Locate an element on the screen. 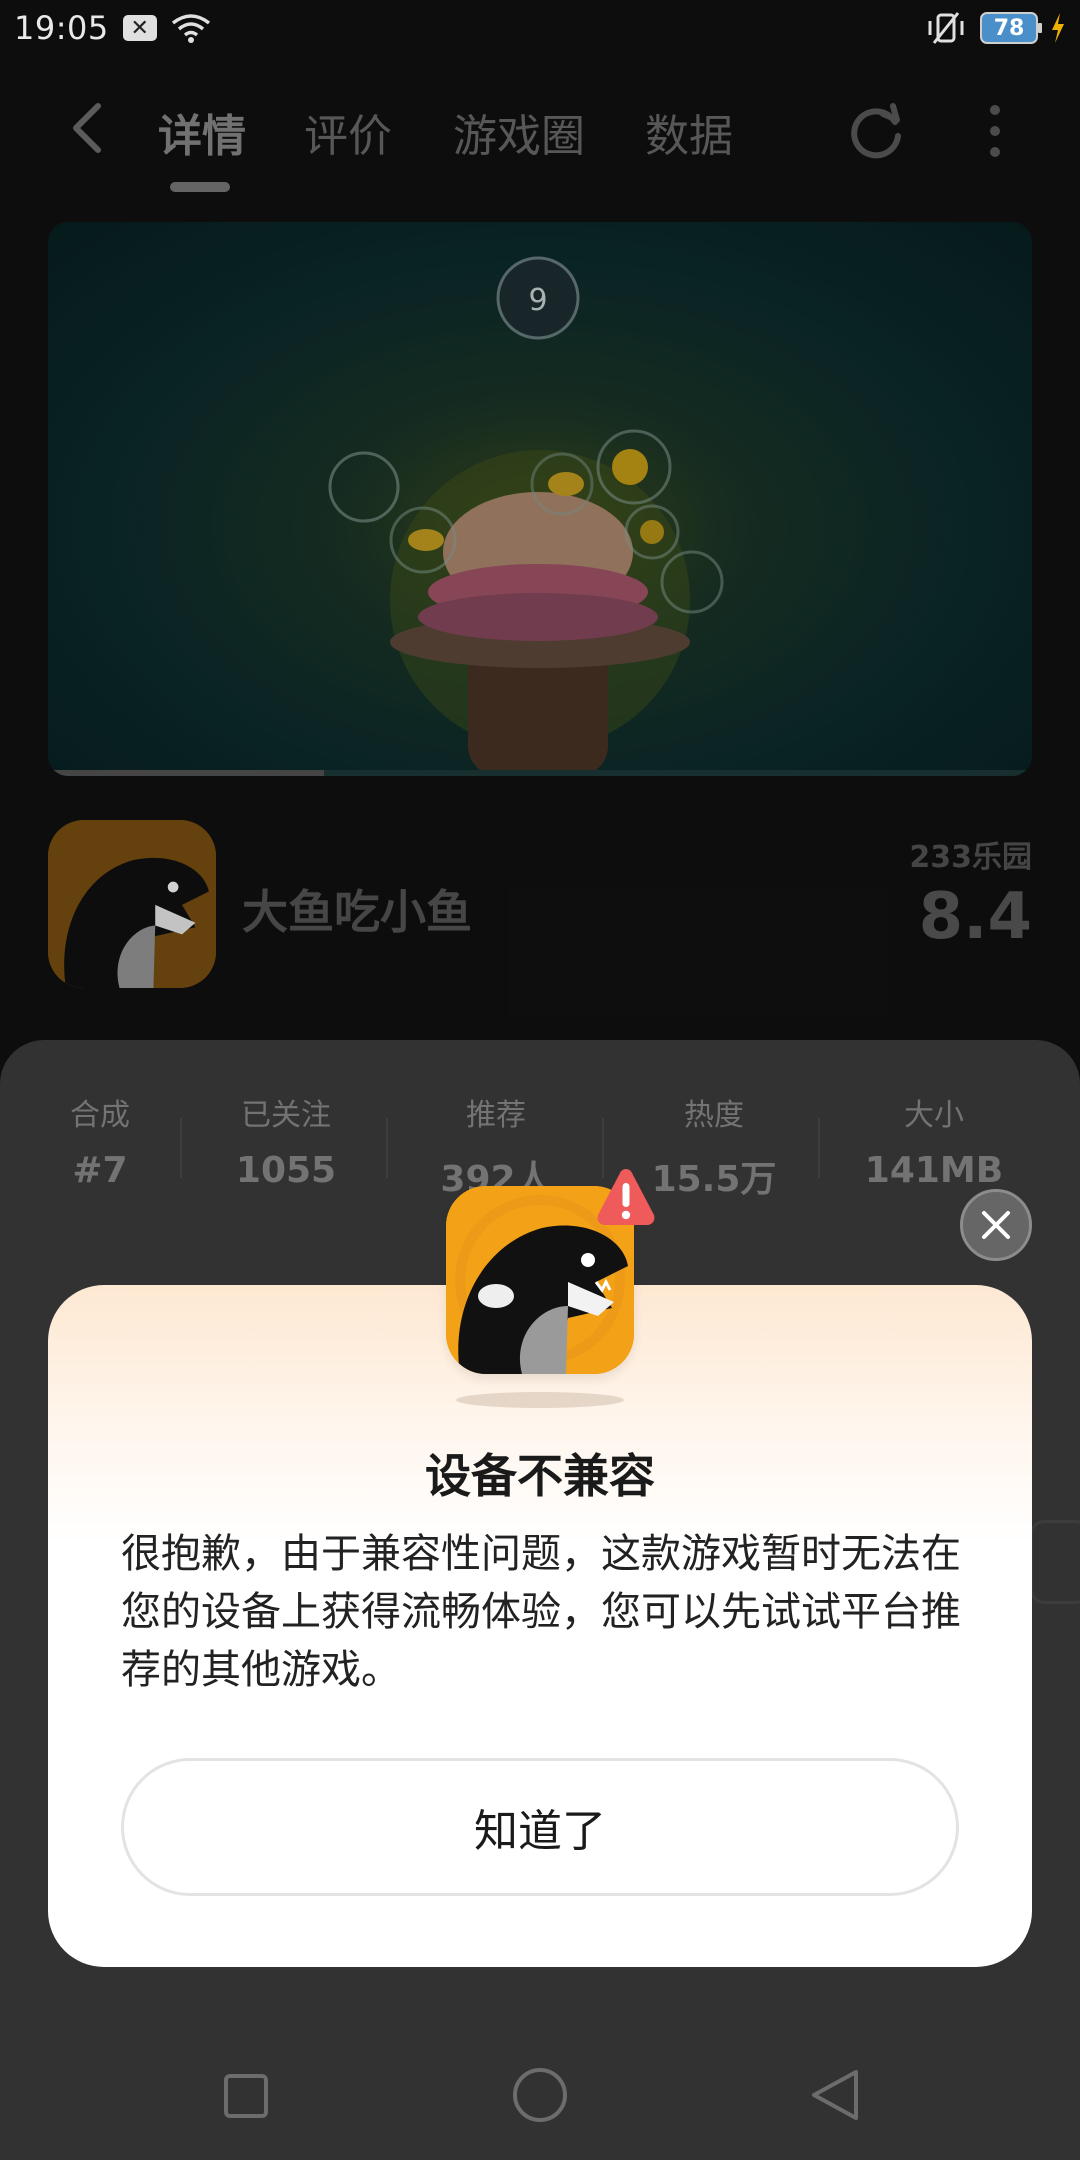 The width and height of the screenshot is (1080, 2160). close-icon is located at coordinates (996, 1225).